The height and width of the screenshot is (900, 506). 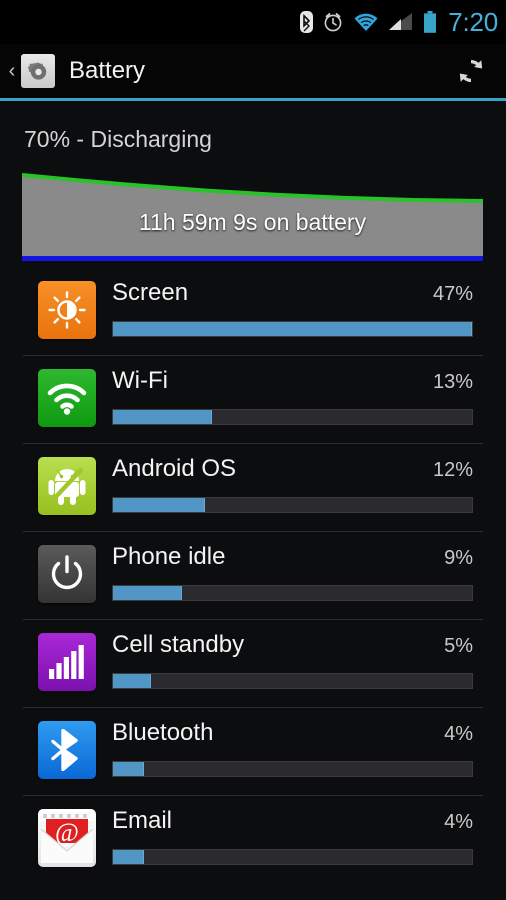 I want to click on battery-icon, so click(x=430, y=22).